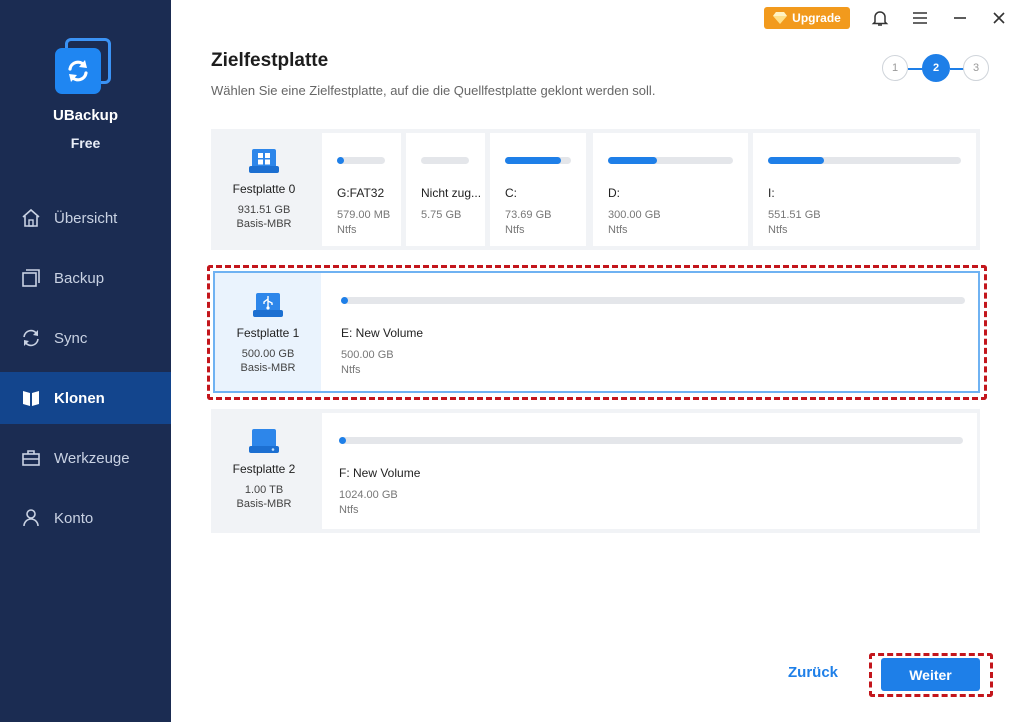 The width and height of the screenshot is (1019, 722). Describe the element at coordinates (538, 189) in the screenshot. I see `partition-c: C: 73.69 GB Ntfs` at that location.